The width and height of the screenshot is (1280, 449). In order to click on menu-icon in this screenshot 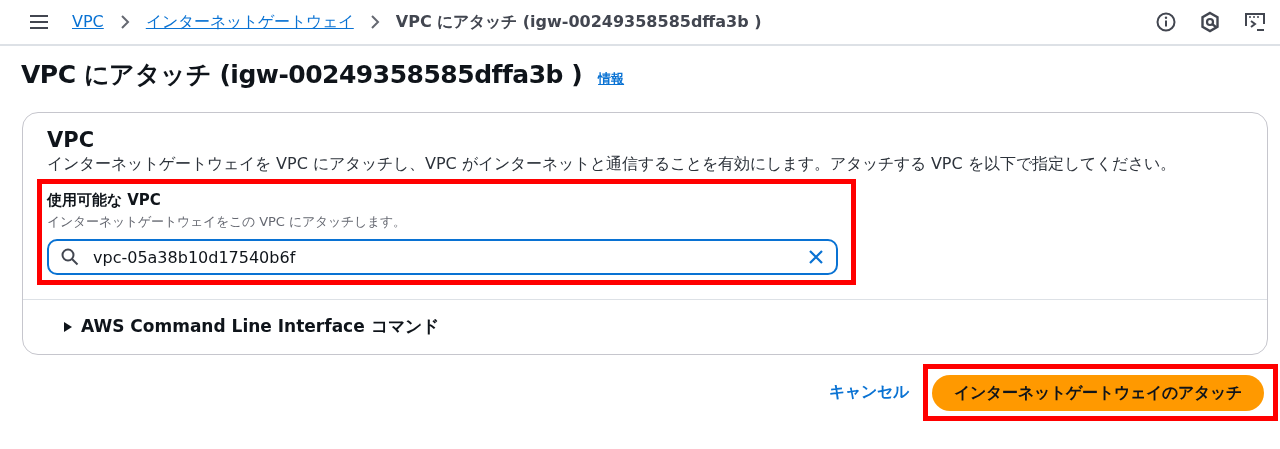, I will do `click(39, 22)`.